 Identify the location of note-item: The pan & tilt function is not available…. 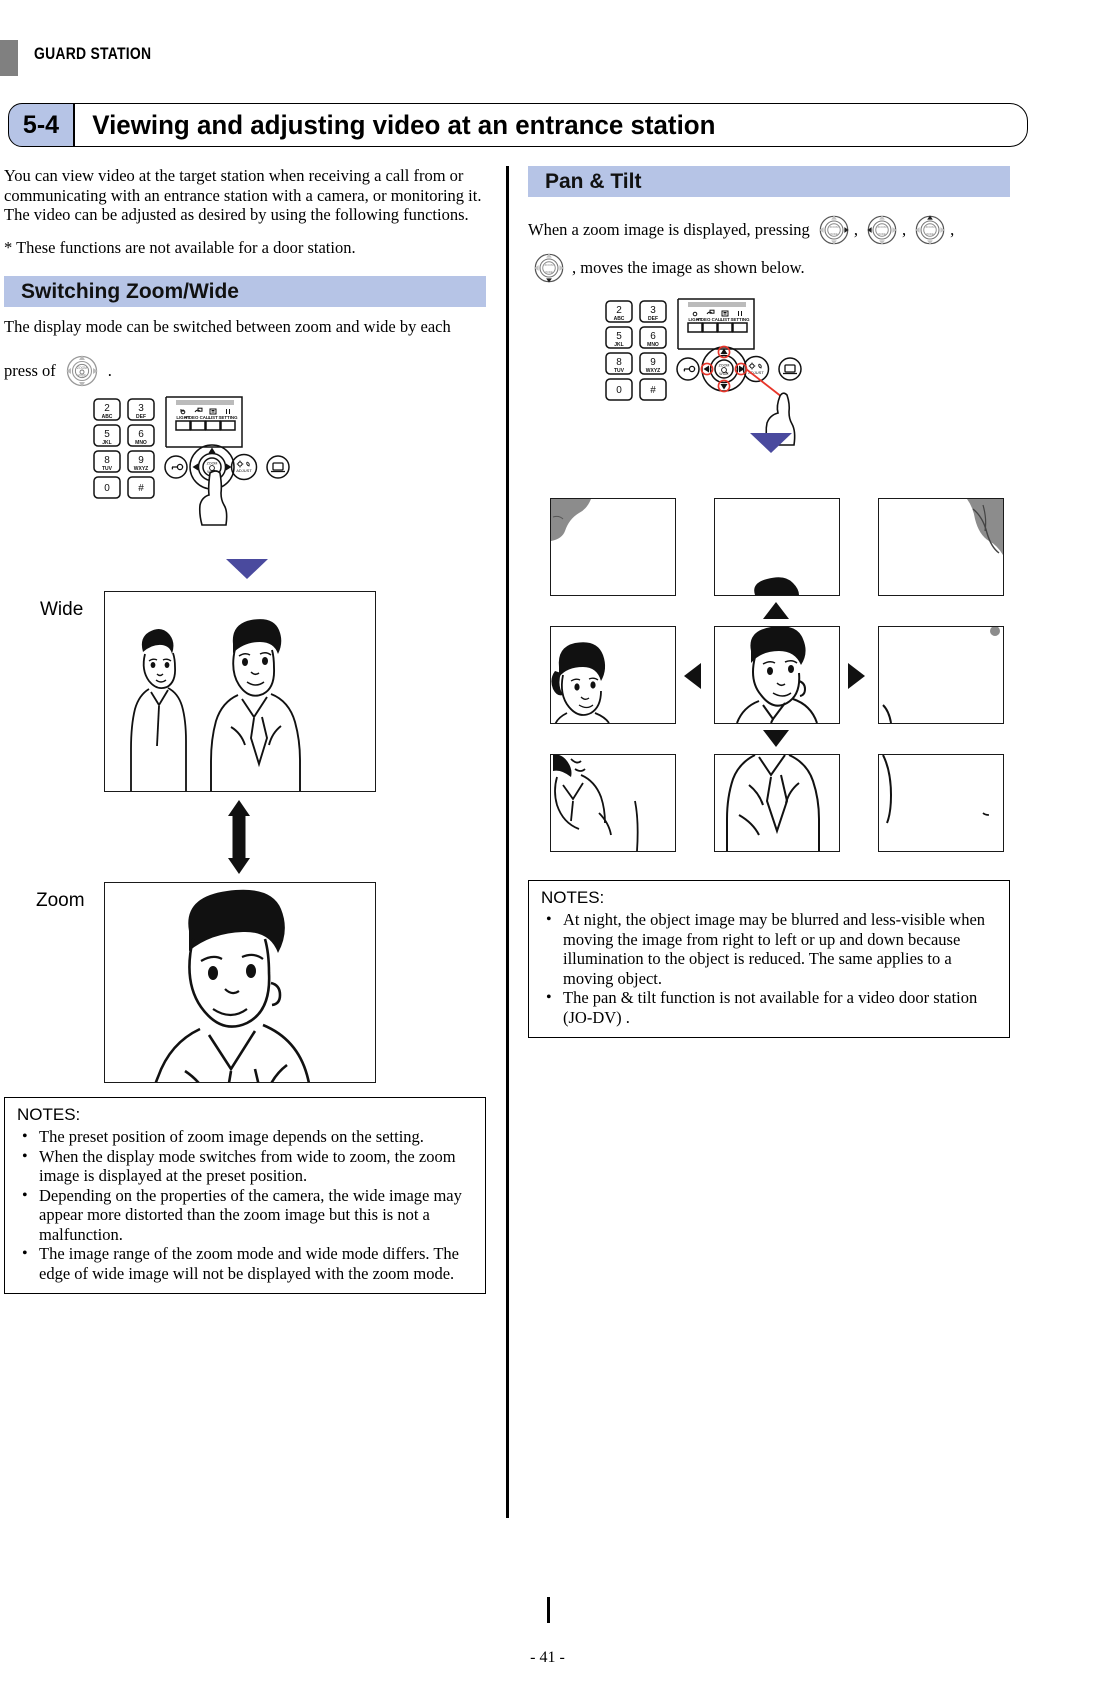
(769, 1007).